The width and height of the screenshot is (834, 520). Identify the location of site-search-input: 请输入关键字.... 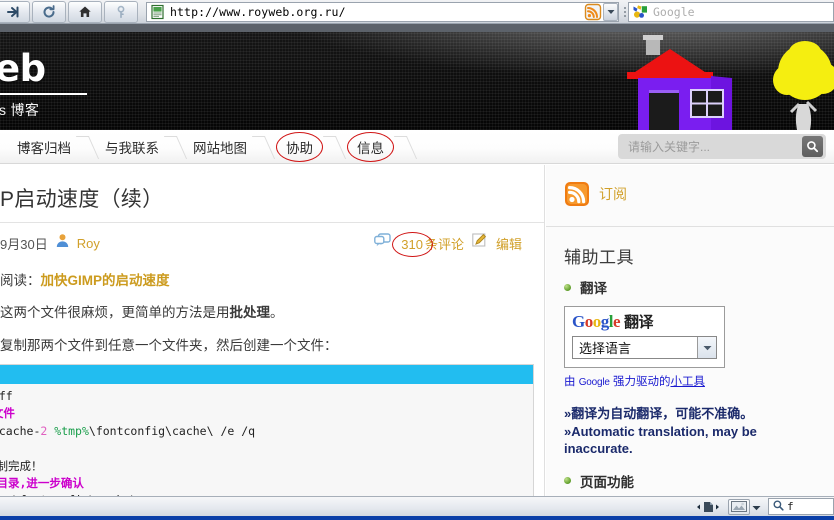
(710, 146).